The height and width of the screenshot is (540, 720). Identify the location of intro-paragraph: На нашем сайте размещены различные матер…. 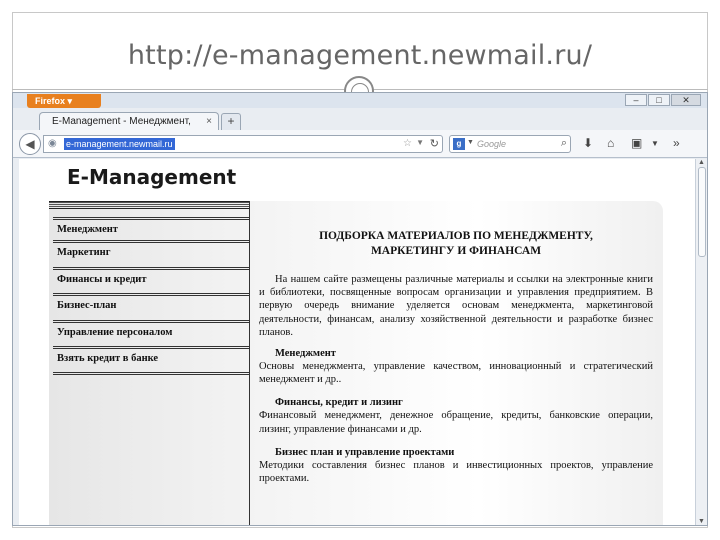
(456, 306).